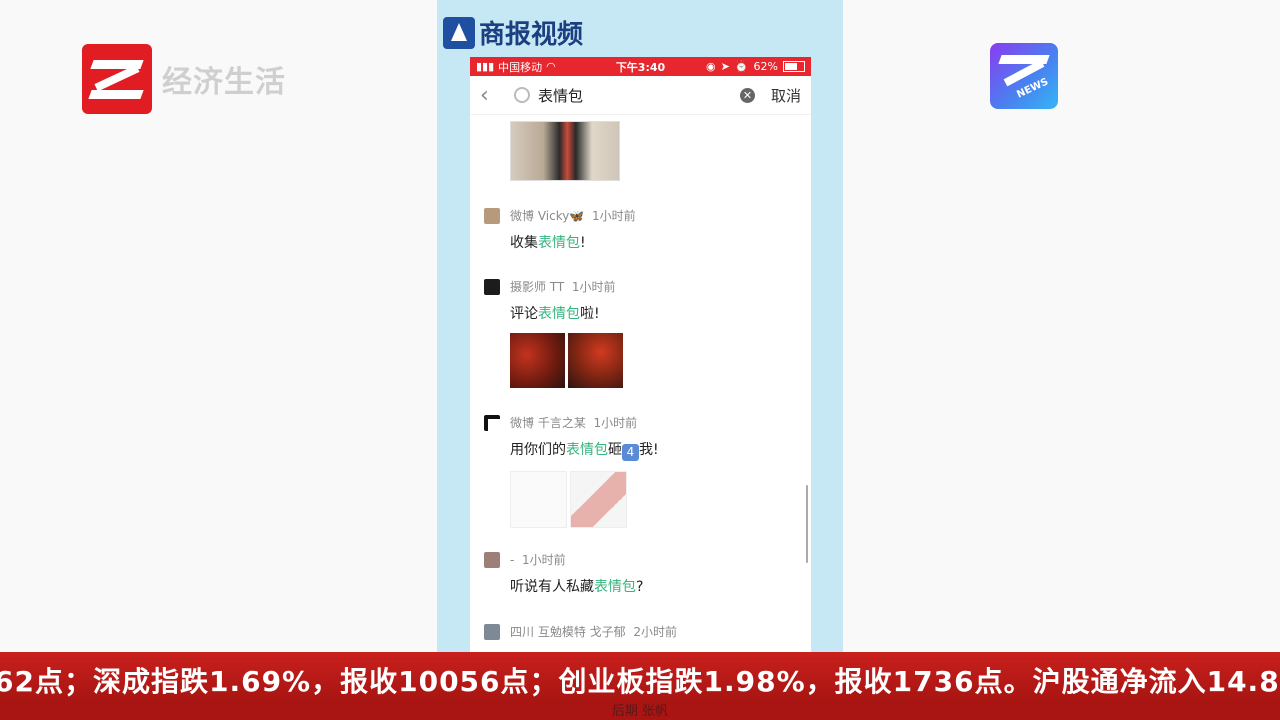 This screenshot has width=1280, height=720. I want to click on list-item: 微博 千言之某 1小时前 用你们的表情包砸 4 我!, so click(647, 471).